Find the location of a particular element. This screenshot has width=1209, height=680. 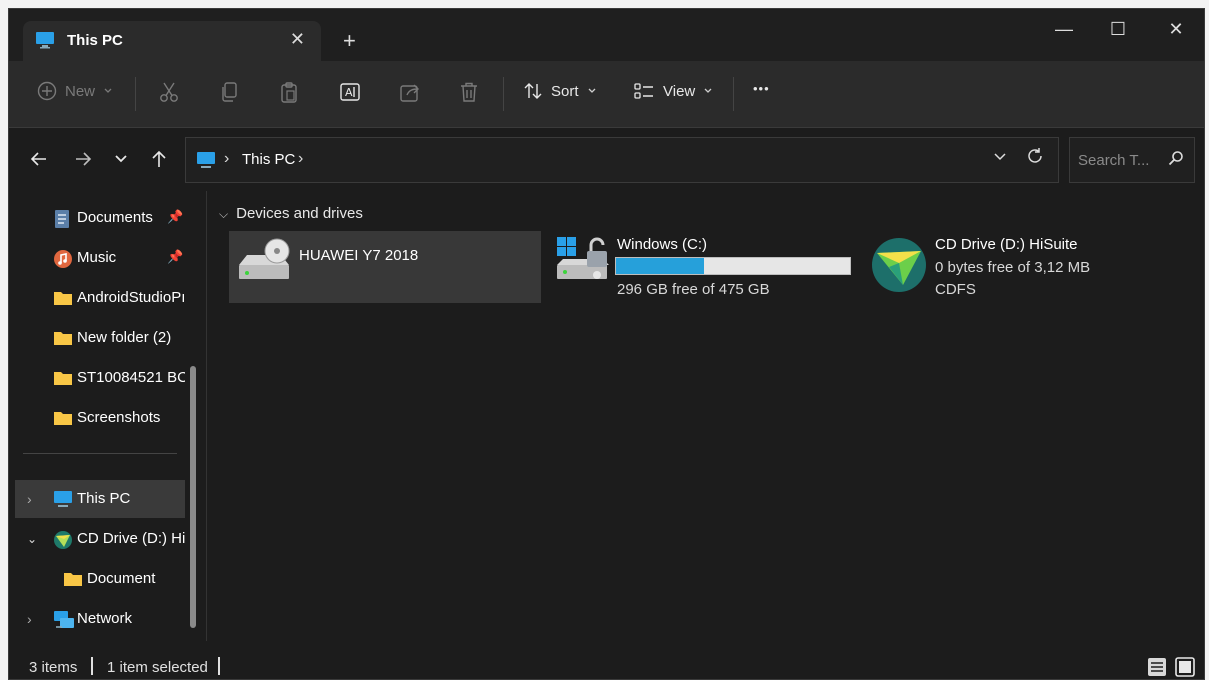

tiles-view-icon is located at coordinates (1185, 667).